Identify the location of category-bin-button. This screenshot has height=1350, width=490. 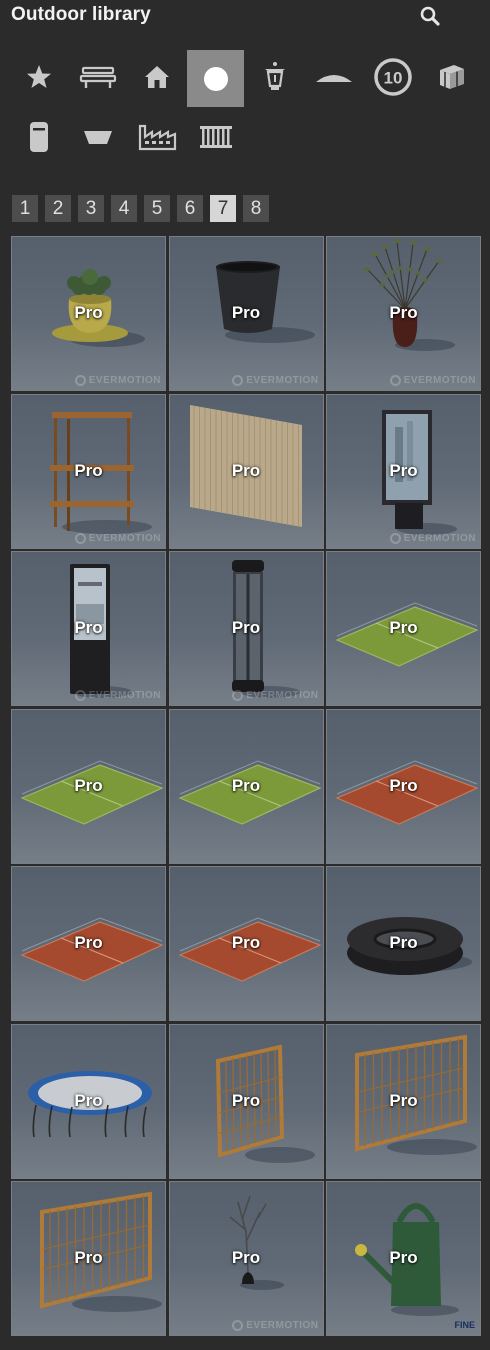
(38, 136).